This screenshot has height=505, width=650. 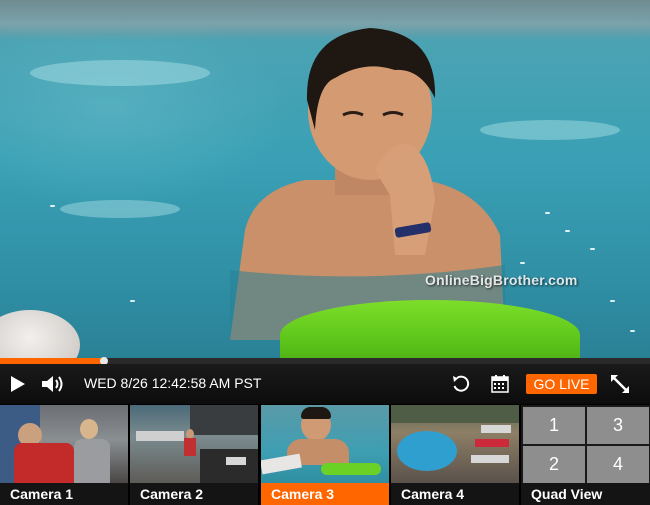 What do you see at coordinates (554, 464) in the screenshot?
I see `quad-cell-2: 2` at bounding box center [554, 464].